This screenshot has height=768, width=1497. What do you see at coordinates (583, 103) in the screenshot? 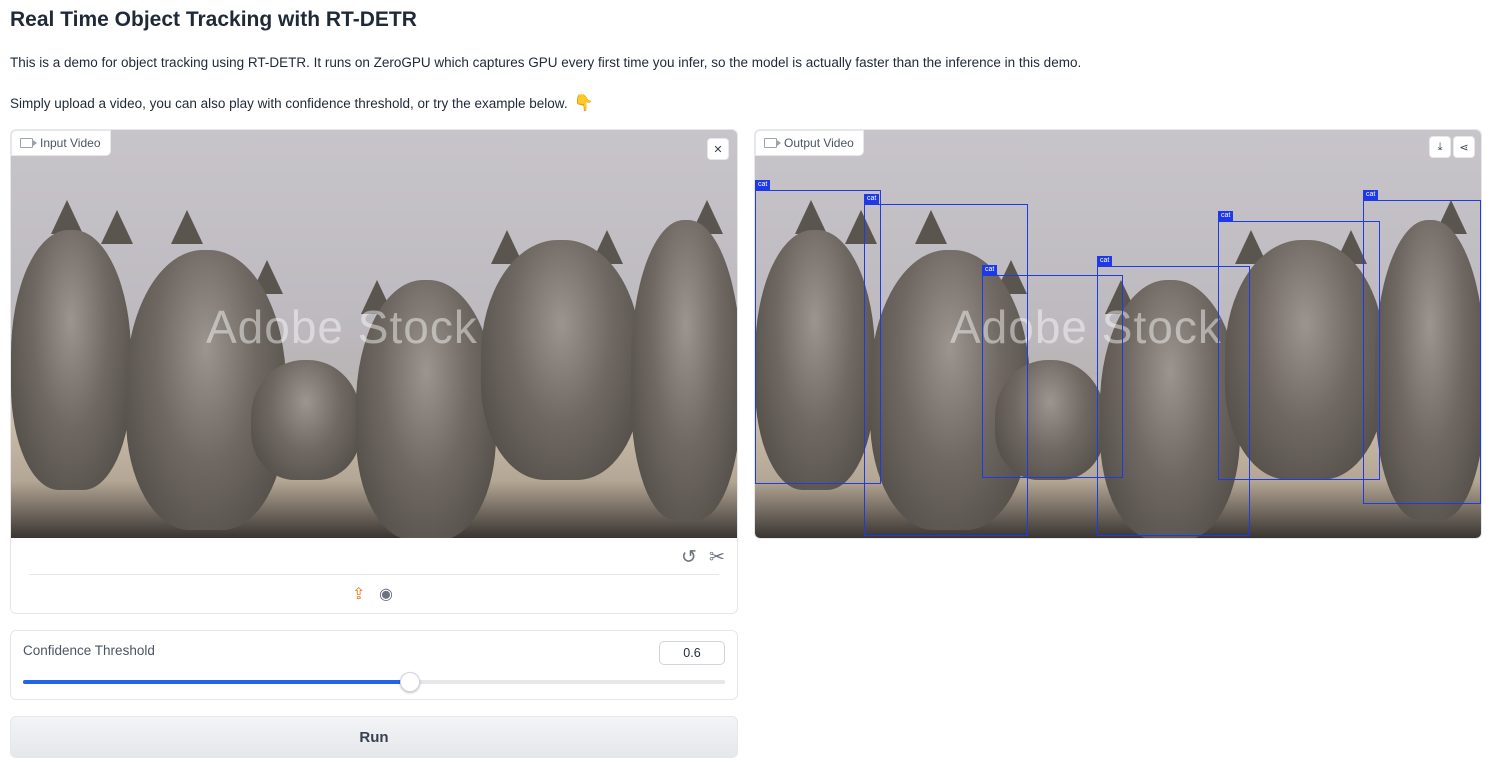
I see `pointing-down-icon: 👇` at bounding box center [583, 103].